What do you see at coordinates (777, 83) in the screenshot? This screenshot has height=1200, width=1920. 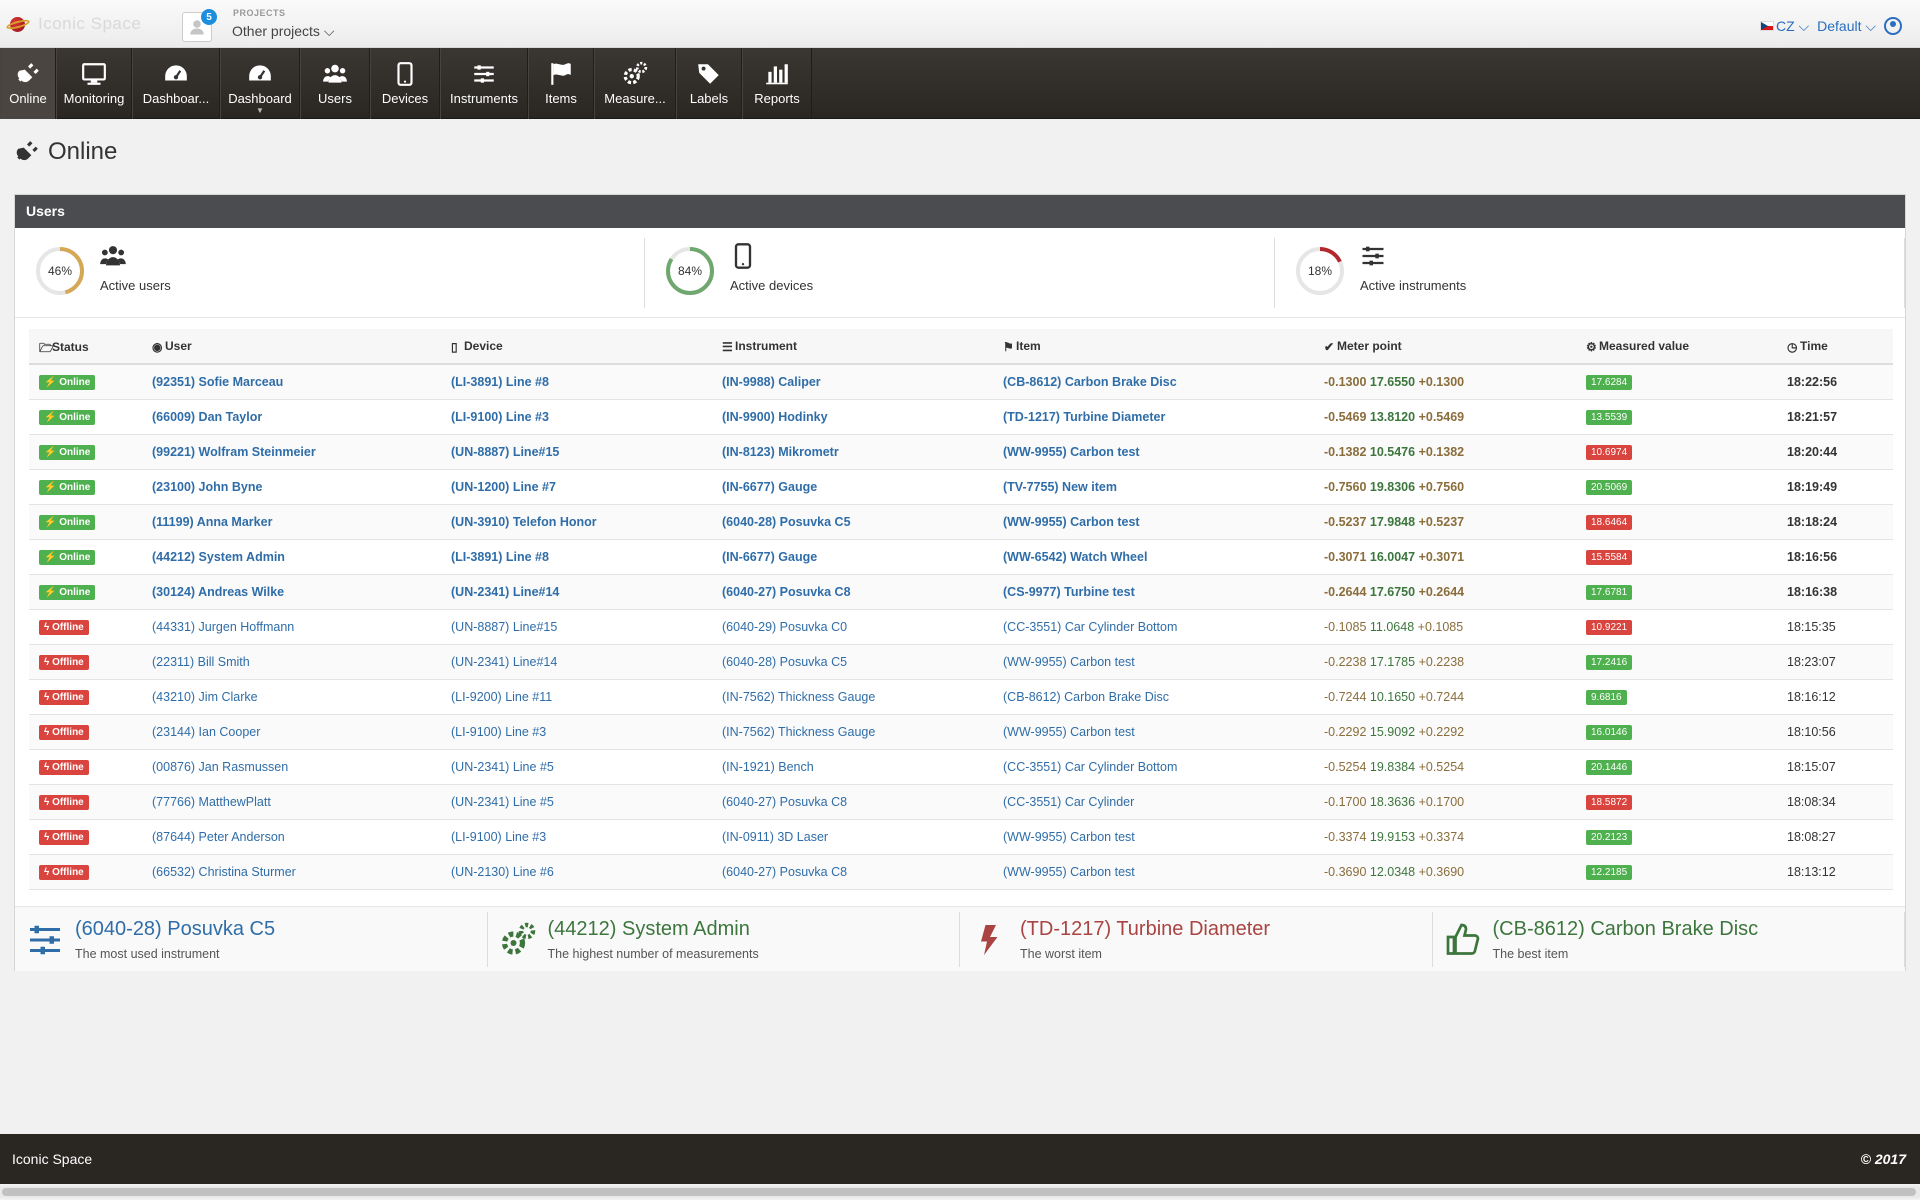 I see `nav-reports: Reports` at bounding box center [777, 83].